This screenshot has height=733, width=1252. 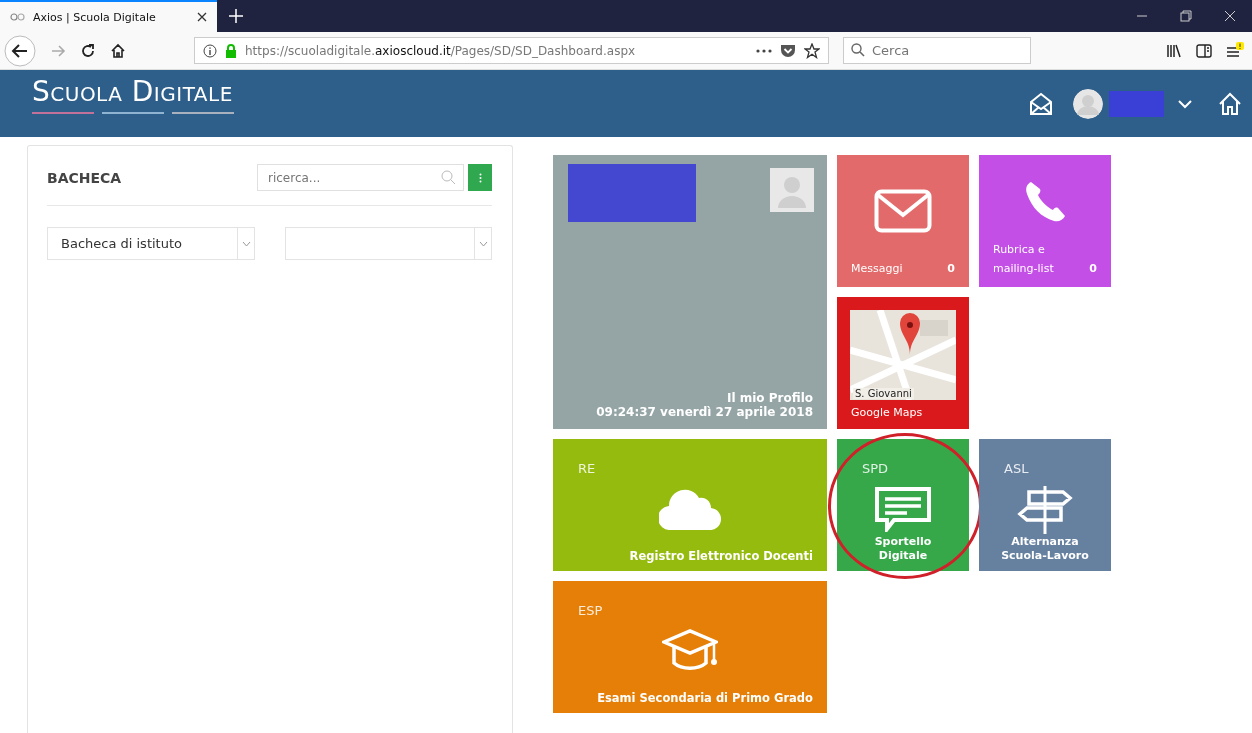 I want to click on tile-code: RE, so click(x=587, y=468).